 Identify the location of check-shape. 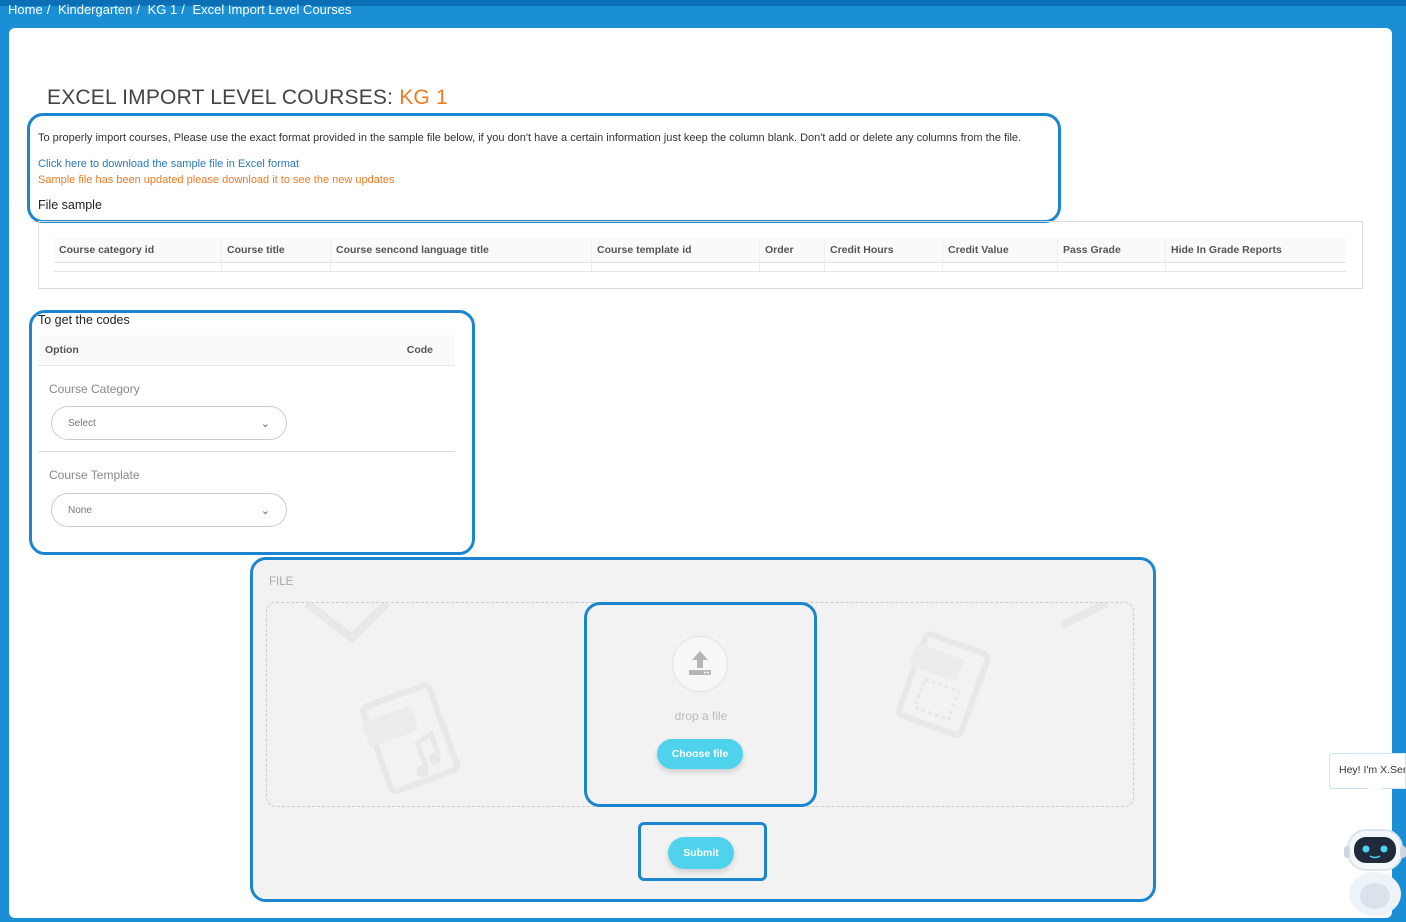
(706, 623).